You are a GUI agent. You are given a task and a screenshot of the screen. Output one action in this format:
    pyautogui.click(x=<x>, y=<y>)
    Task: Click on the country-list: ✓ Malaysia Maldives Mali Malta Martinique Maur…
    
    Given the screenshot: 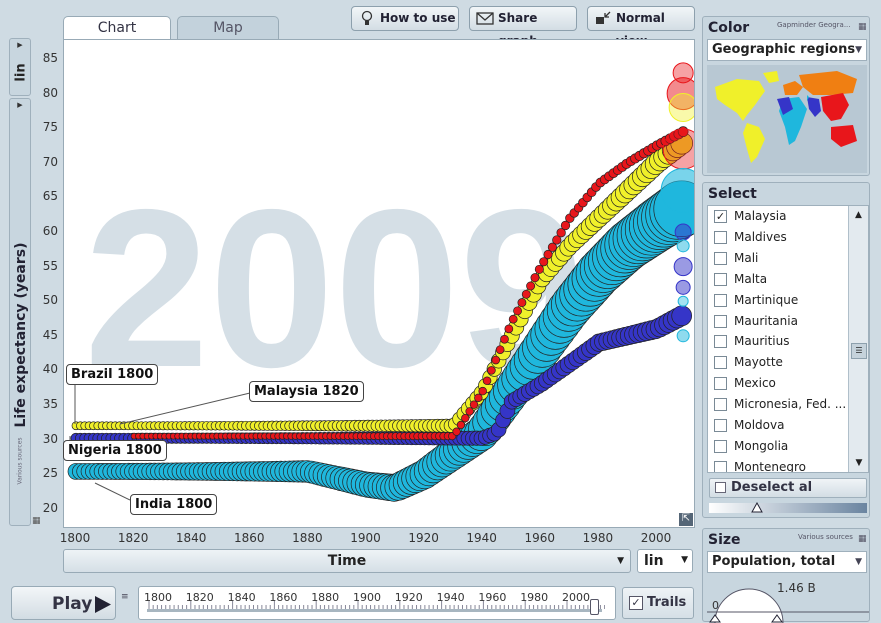 What is the action you would take?
    pyautogui.click(x=788, y=339)
    